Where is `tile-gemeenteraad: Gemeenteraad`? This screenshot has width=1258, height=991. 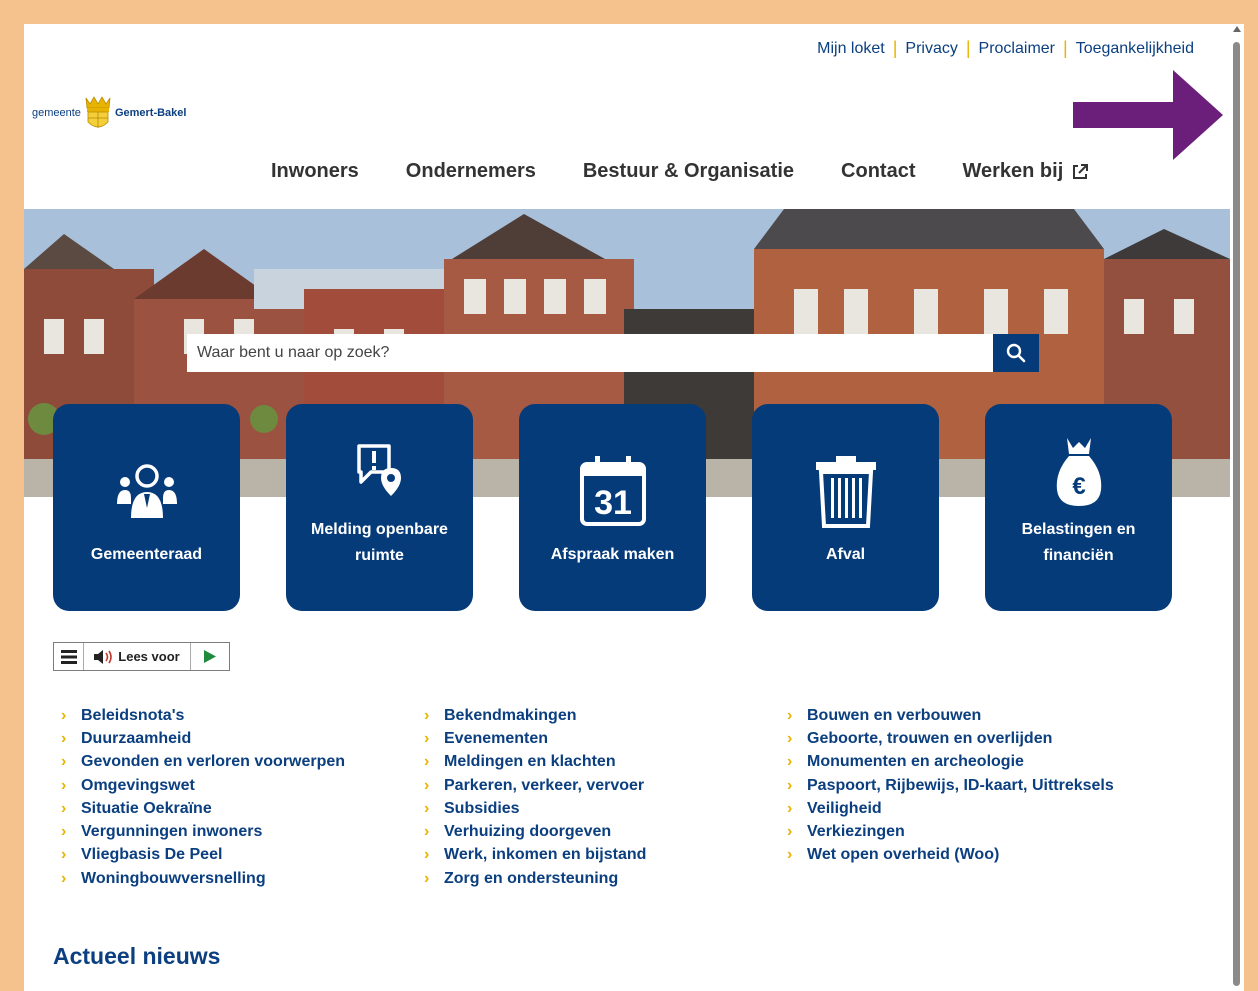
tile-gemeenteraad: Gemeenteraad is located at coordinates (146, 507).